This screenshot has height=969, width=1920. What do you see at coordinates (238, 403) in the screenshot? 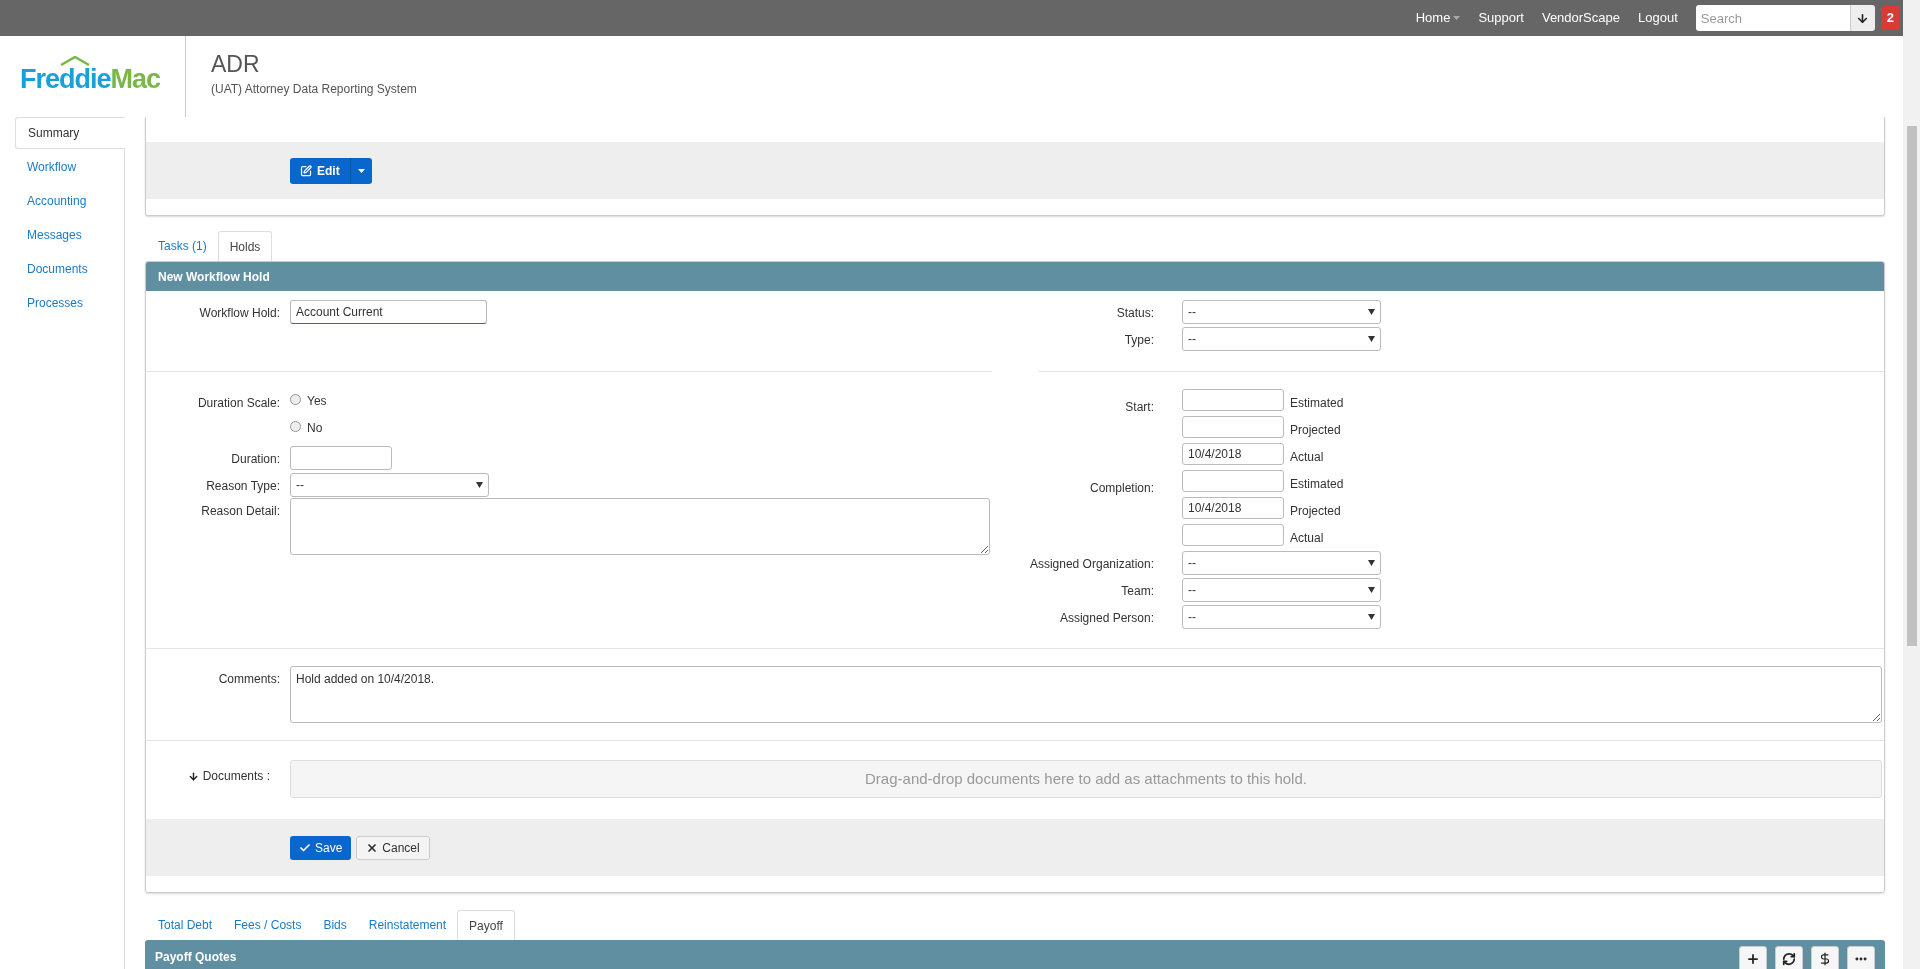
I see `field-label: Duration Scale:` at bounding box center [238, 403].